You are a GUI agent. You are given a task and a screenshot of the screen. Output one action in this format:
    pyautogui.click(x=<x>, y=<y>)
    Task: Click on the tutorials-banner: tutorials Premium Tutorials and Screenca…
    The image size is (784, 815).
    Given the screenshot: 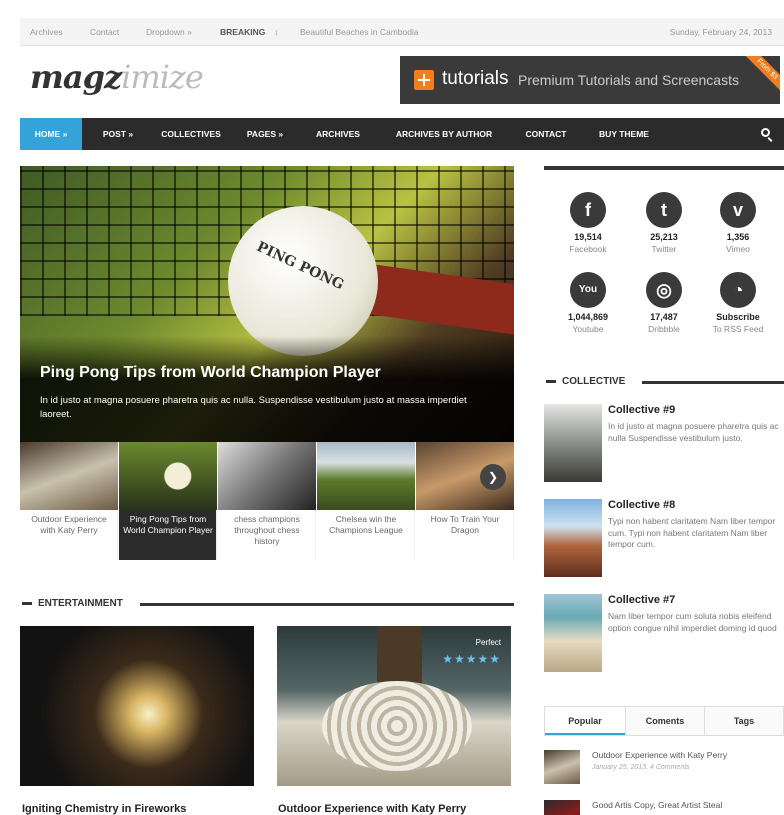 What is the action you would take?
    pyautogui.click(x=590, y=80)
    